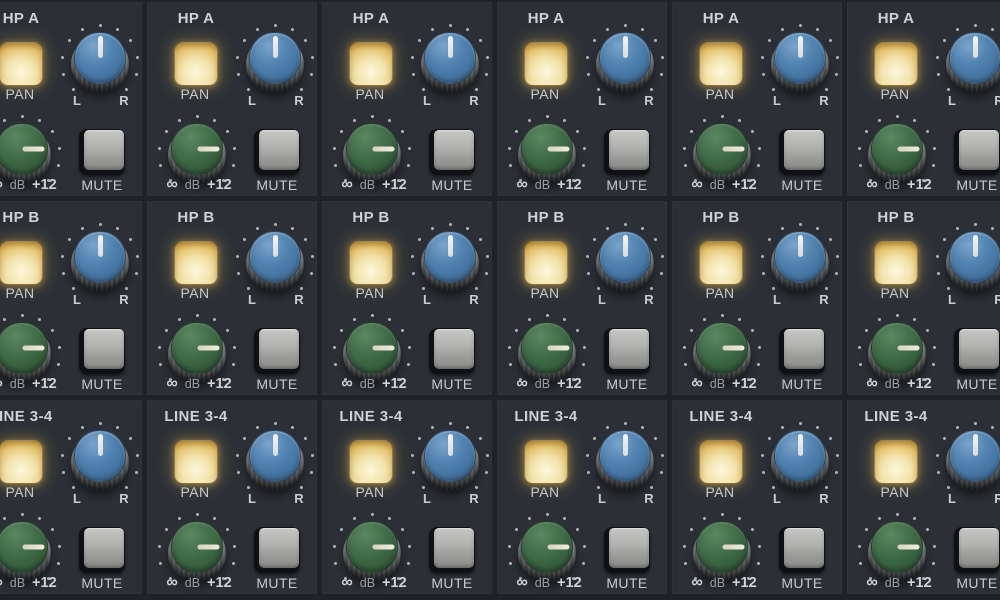  I want to click on pan-knob-face, so click(100, 456).